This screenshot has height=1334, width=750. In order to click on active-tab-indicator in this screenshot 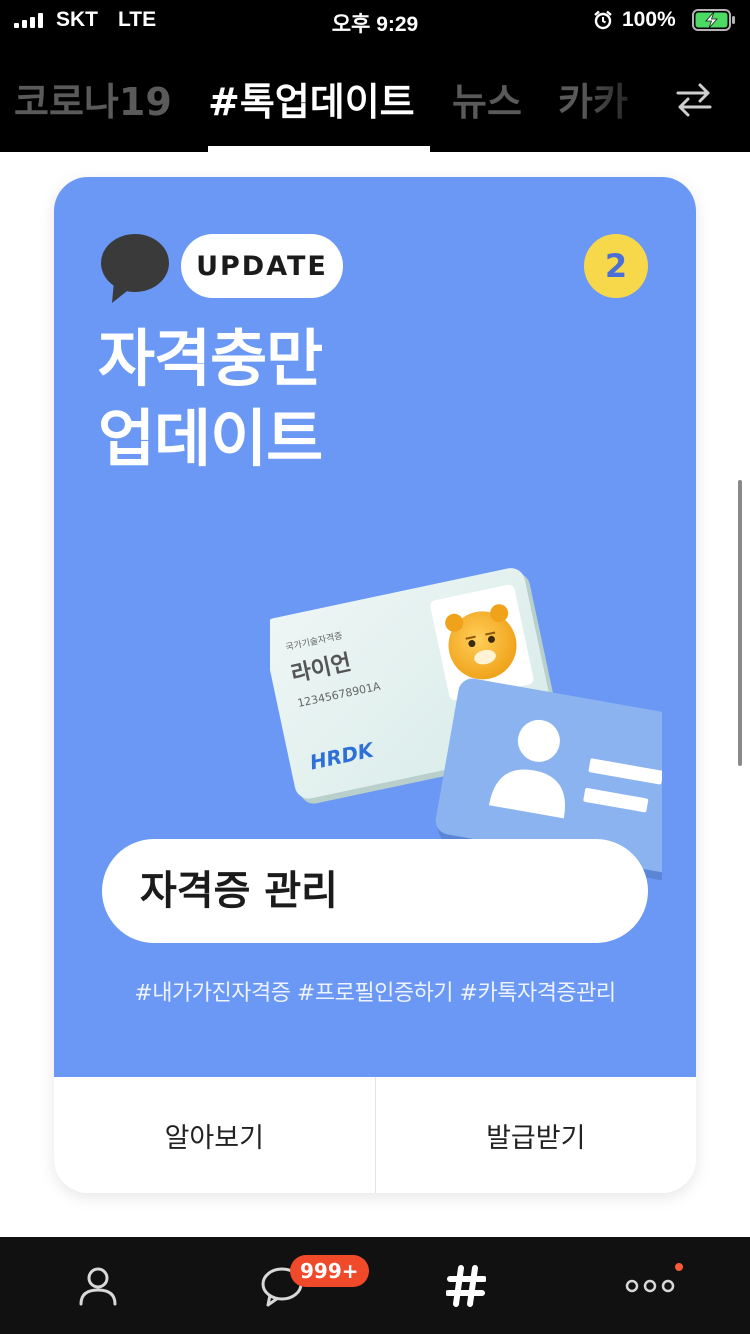, I will do `click(319, 149)`.